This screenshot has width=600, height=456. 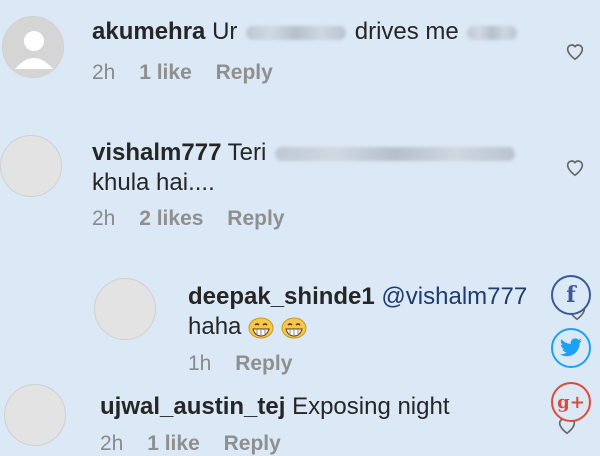 I want to click on facebook-share-button: f, so click(x=571, y=295).